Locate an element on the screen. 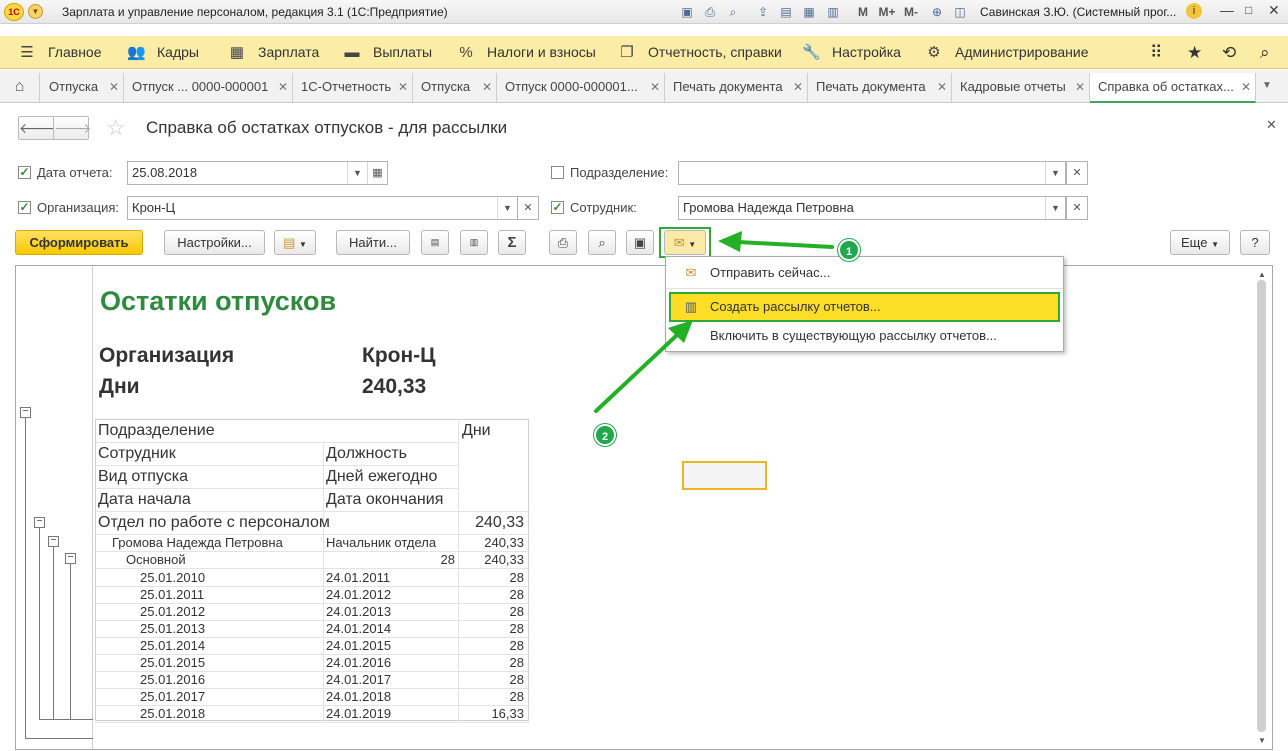  calendar-icon: ▥ is located at coordinates (833, 12).